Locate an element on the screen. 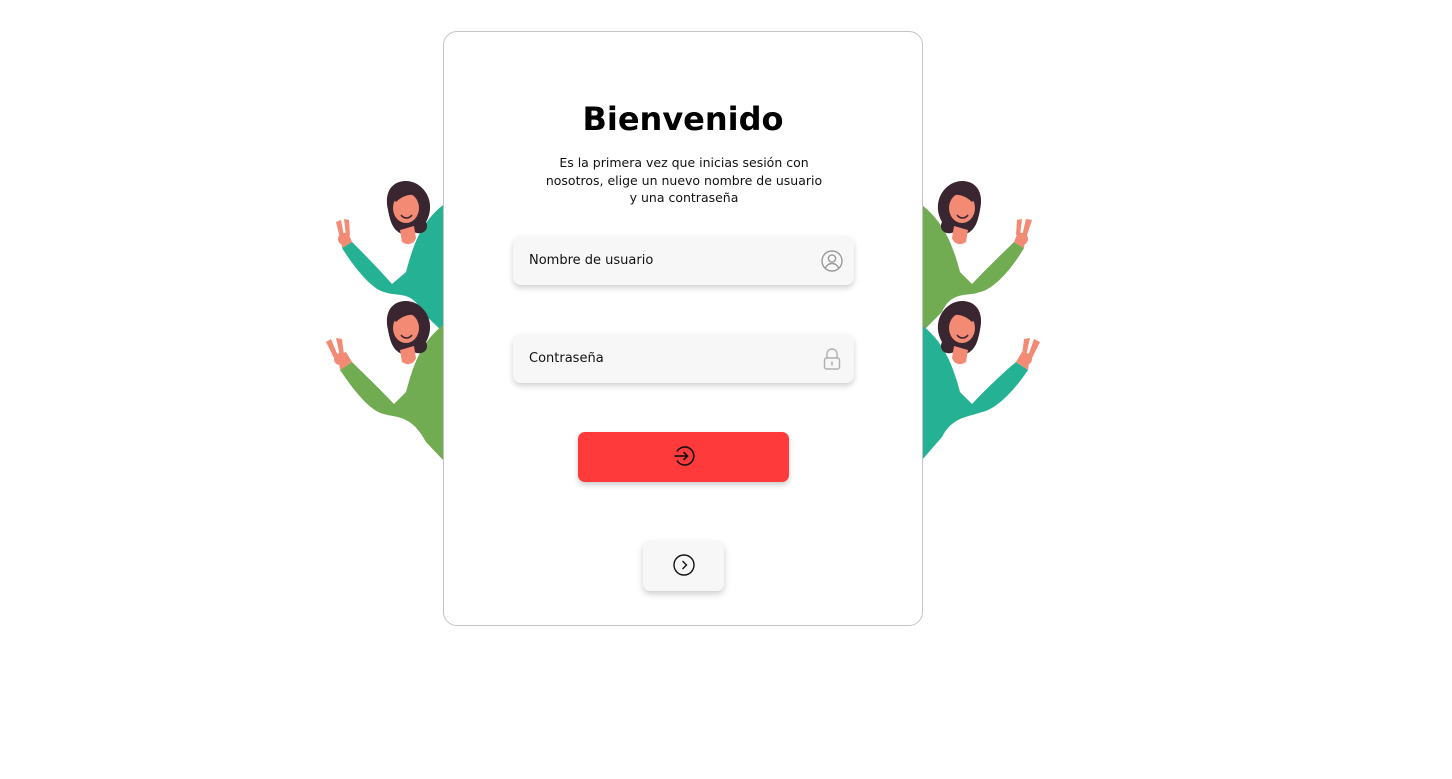 The height and width of the screenshot is (779, 1452). login-submit-button is located at coordinates (683, 457).